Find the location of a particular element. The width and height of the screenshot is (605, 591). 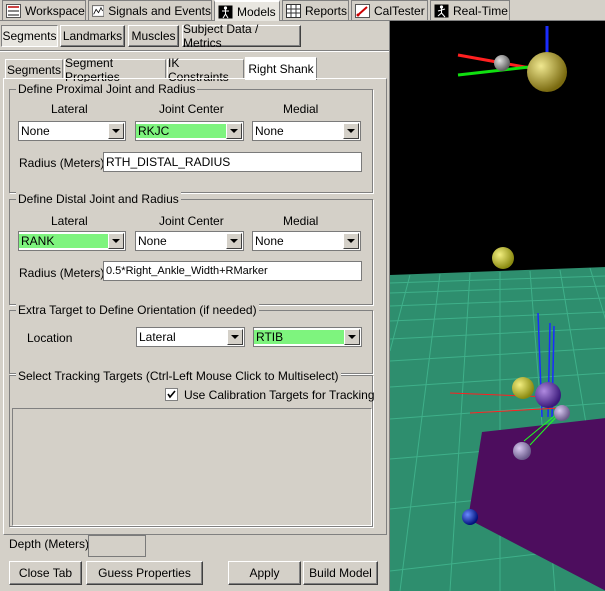

location-label: Location is located at coordinates (50, 338).